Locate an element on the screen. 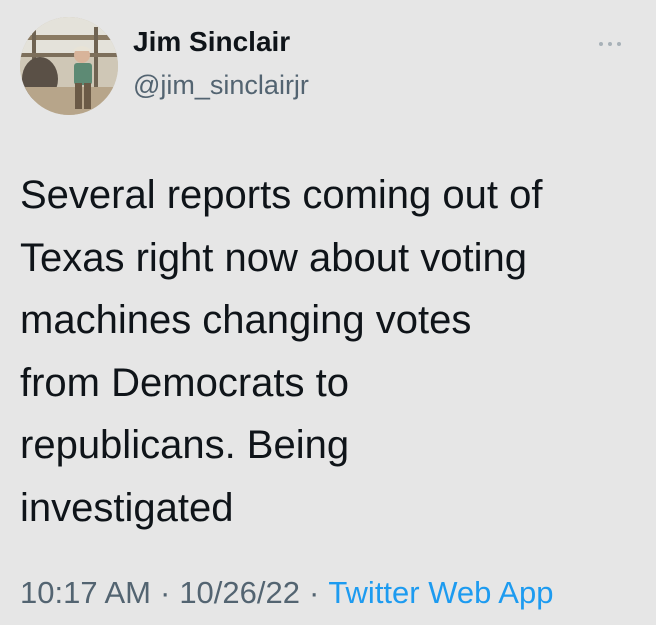 The height and width of the screenshot is (625, 656). more-horizontal-icon is located at coordinates (610, 44).